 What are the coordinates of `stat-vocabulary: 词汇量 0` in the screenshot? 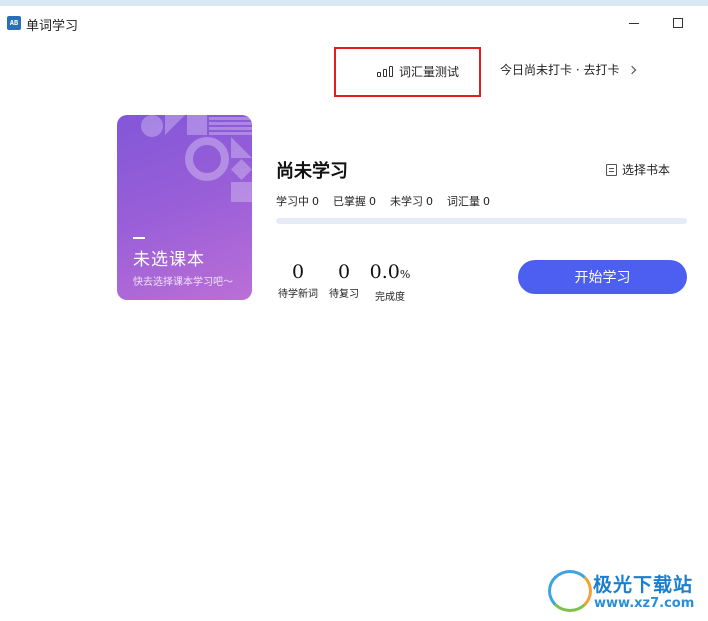 It's located at (468, 201).